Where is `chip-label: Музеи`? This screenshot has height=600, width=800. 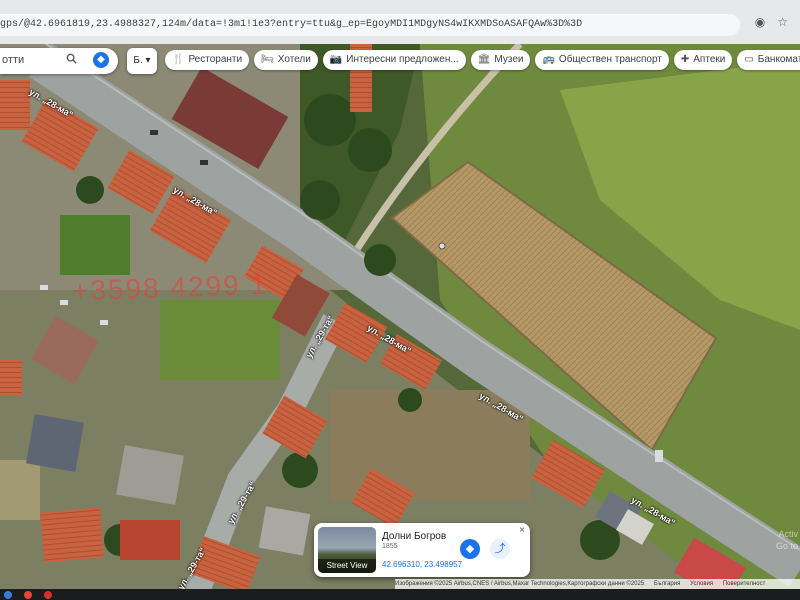 chip-label: Музеи is located at coordinates (509, 59).